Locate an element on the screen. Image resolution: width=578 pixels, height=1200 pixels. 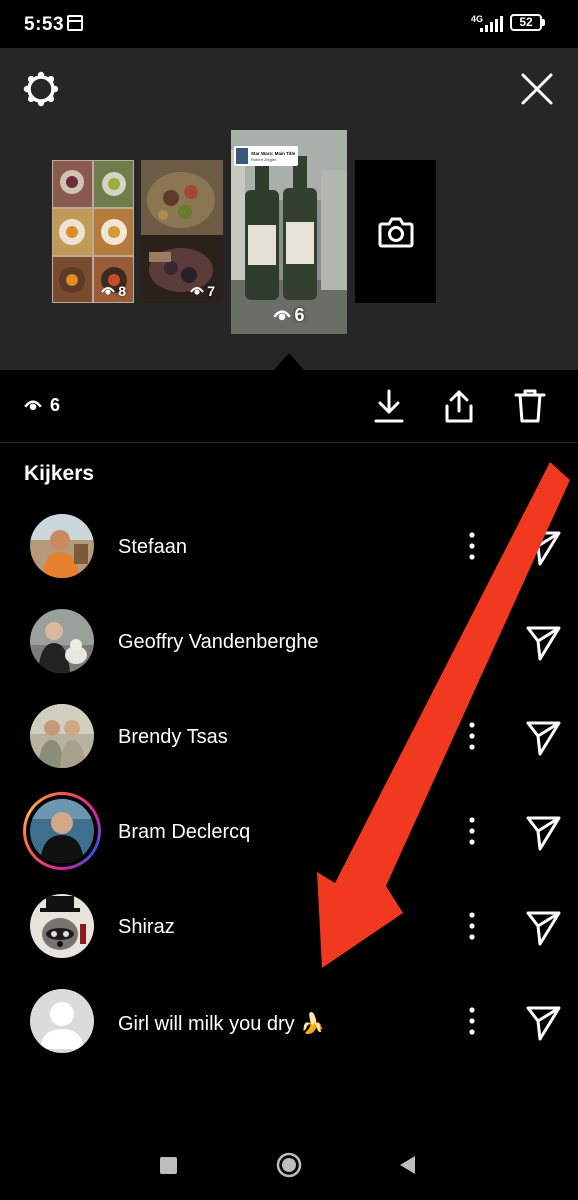
viewer-row: Geoffry Vandenberghe is located at coordinates (289, 642).